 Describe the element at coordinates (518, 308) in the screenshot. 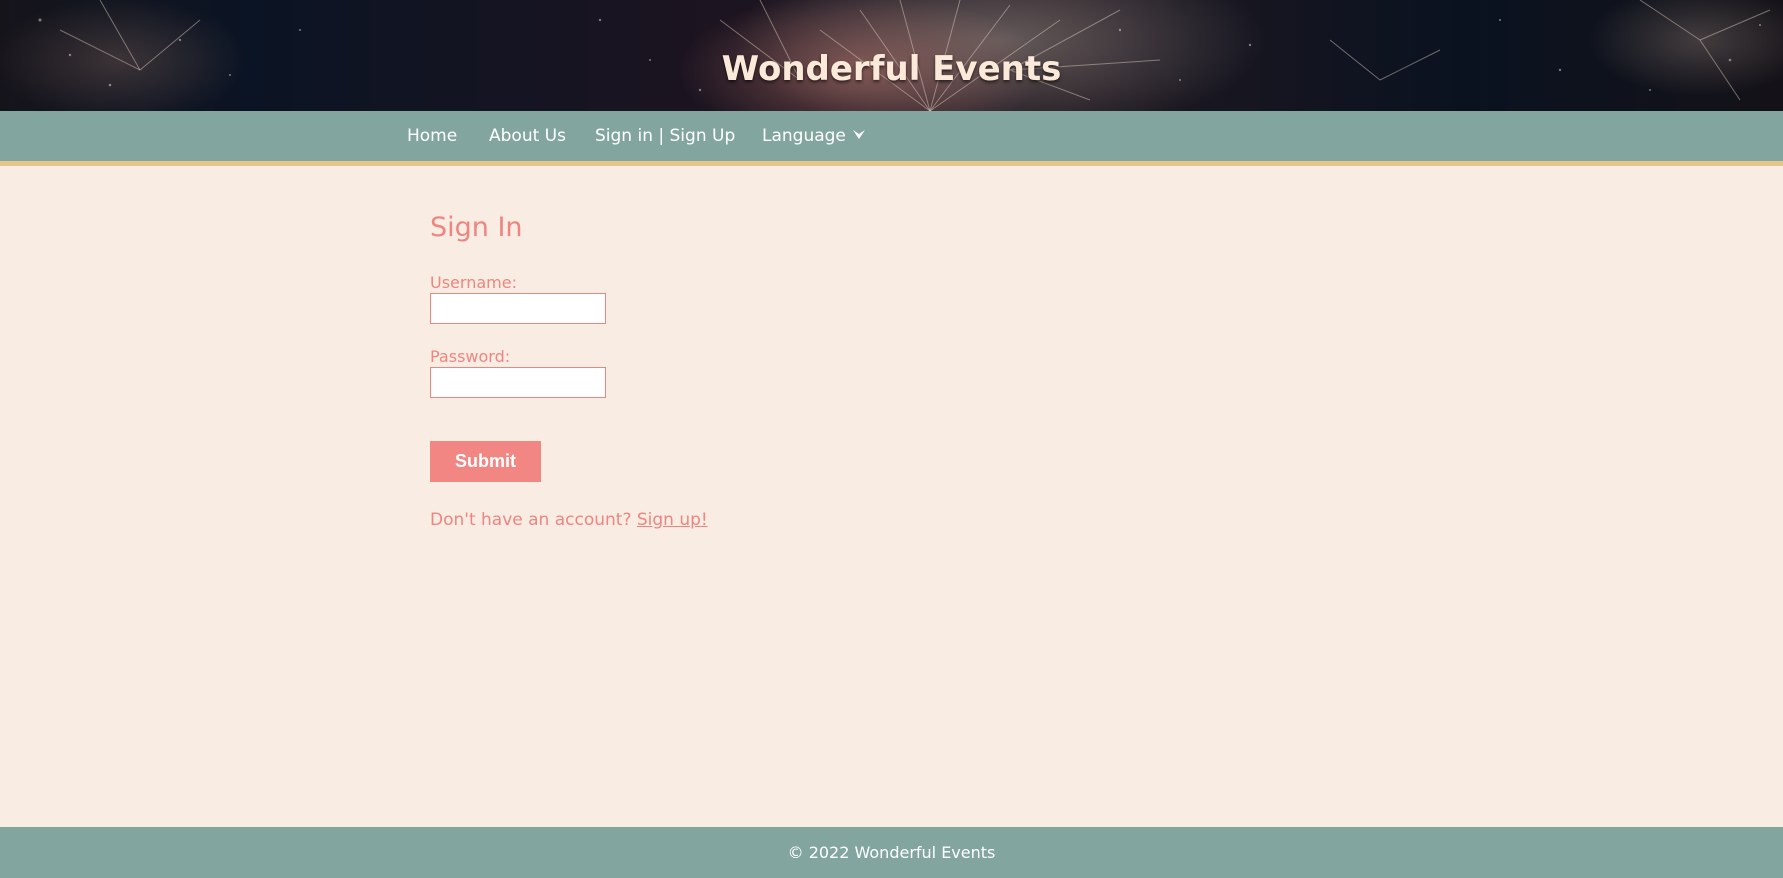

I see `username-input` at that location.